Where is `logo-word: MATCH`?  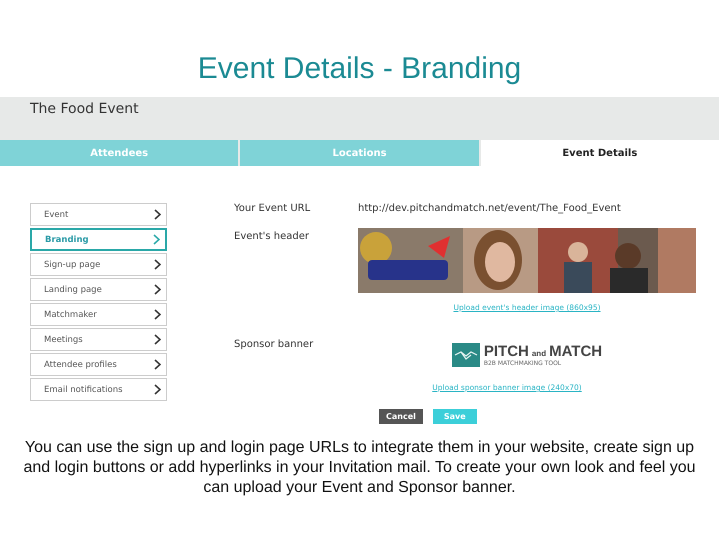
logo-word: MATCH is located at coordinates (575, 351).